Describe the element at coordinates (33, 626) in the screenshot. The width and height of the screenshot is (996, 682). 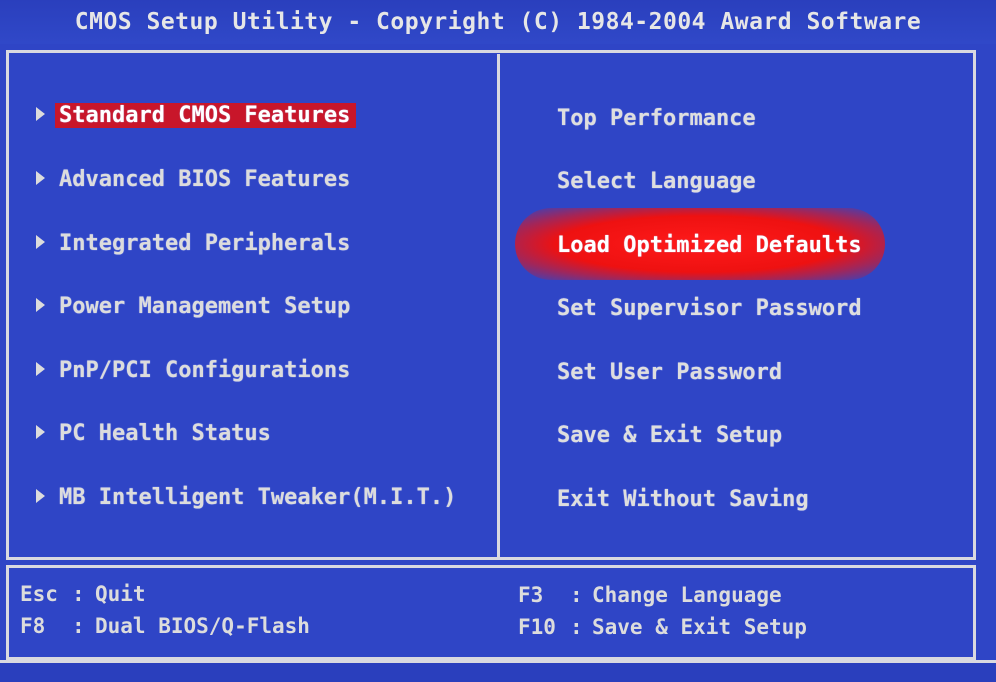
I see `help-f8-key: F8` at that location.